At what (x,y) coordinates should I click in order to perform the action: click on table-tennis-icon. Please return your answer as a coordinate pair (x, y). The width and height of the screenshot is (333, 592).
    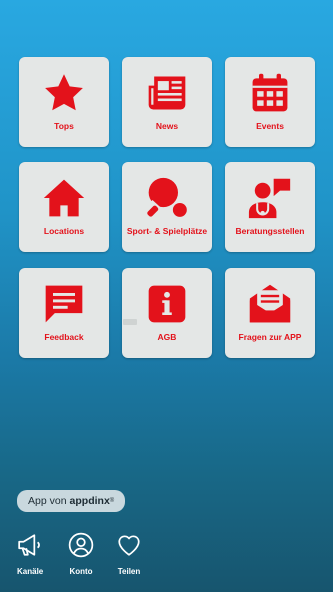
    Looking at the image, I should click on (167, 198).